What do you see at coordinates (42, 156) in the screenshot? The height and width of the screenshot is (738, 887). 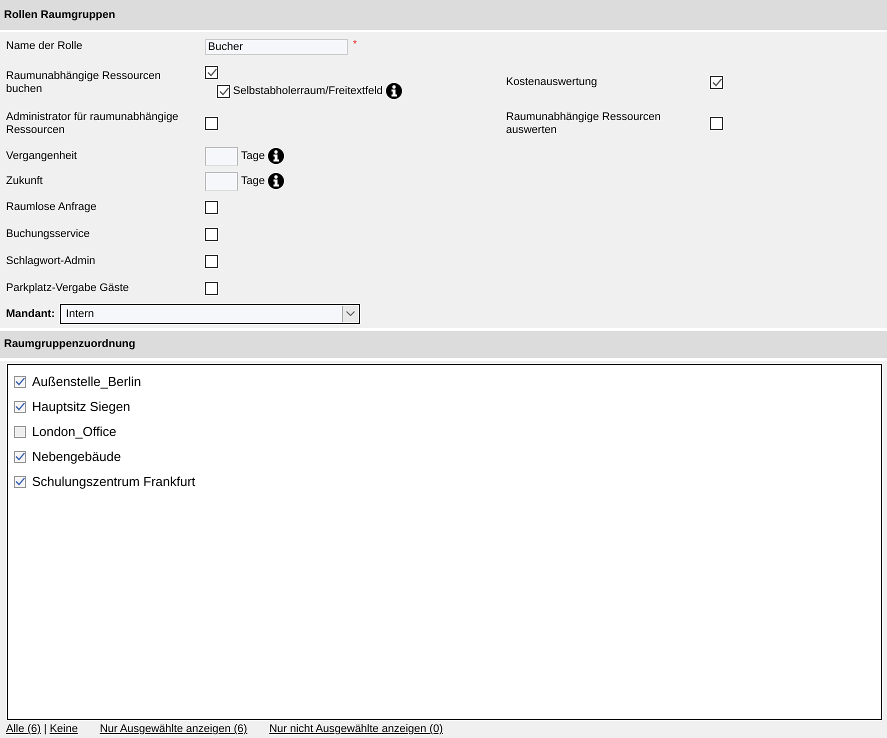 I see `field-label: Vergangenheit` at bounding box center [42, 156].